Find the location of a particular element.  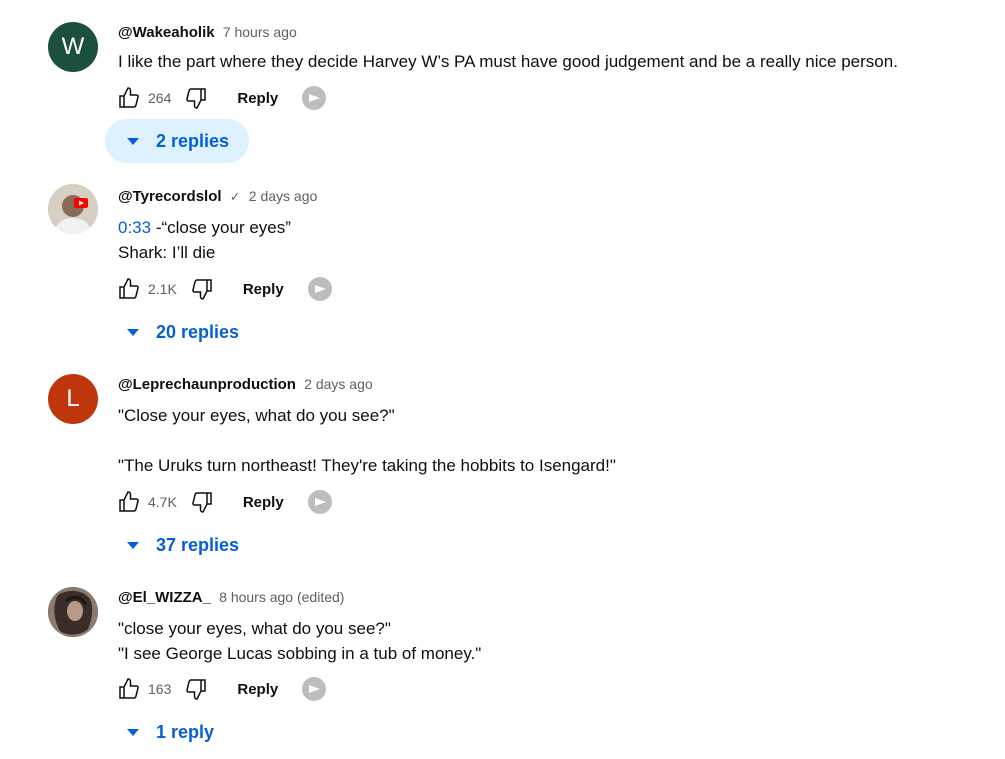

like-count: 163 is located at coordinates (160, 689).